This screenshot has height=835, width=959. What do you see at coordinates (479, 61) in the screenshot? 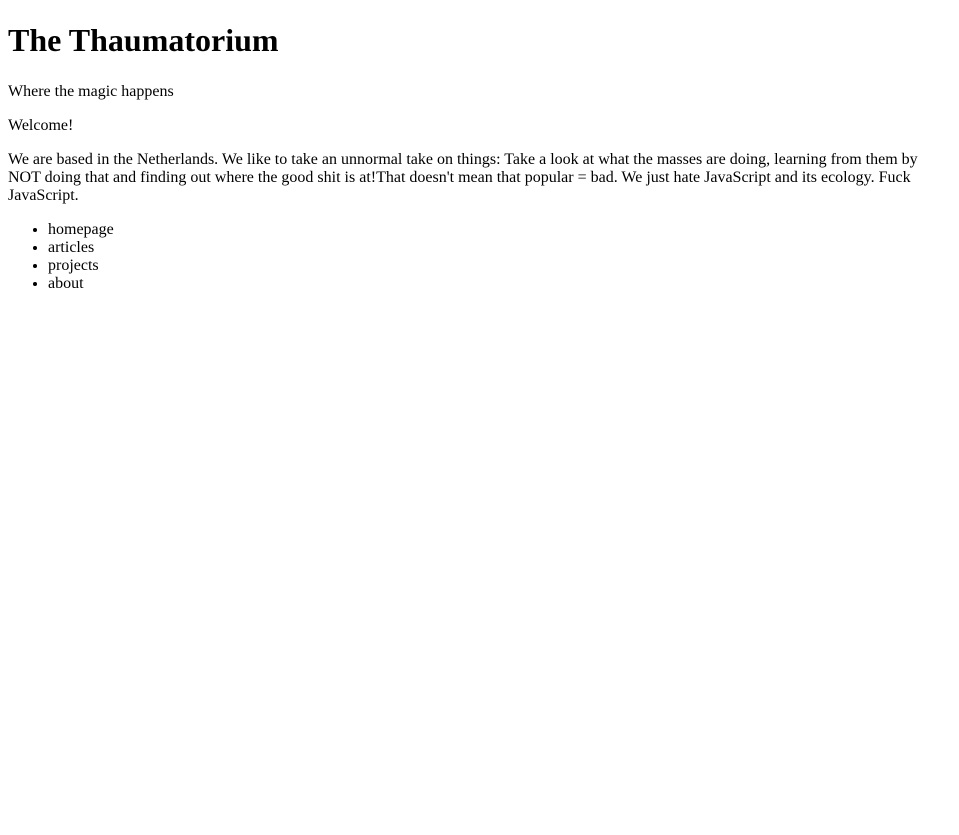
I see `site-header: The Thaumatorium Where the magic happens` at bounding box center [479, 61].